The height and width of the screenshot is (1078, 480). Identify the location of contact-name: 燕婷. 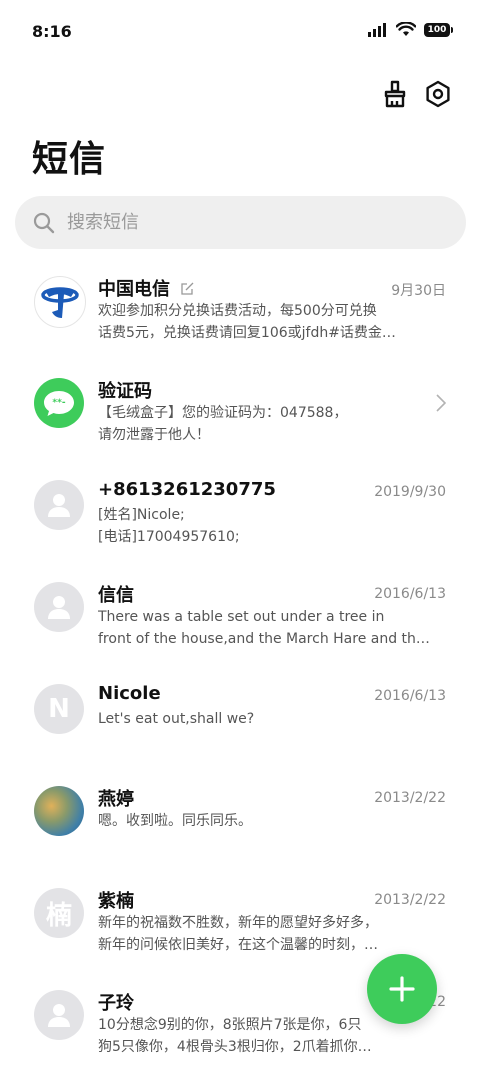
(116, 799).